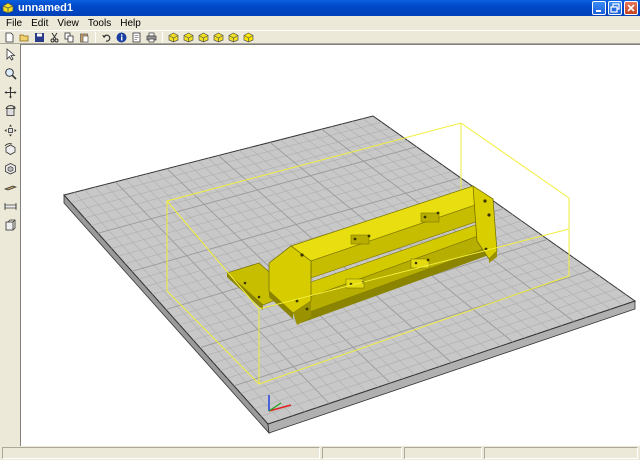 This screenshot has width=640, height=460. What do you see at coordinates (320, 23) in the screenshot?
I see `menu-bar: File Edit View Tools Help` at bounding box center [320, 23].